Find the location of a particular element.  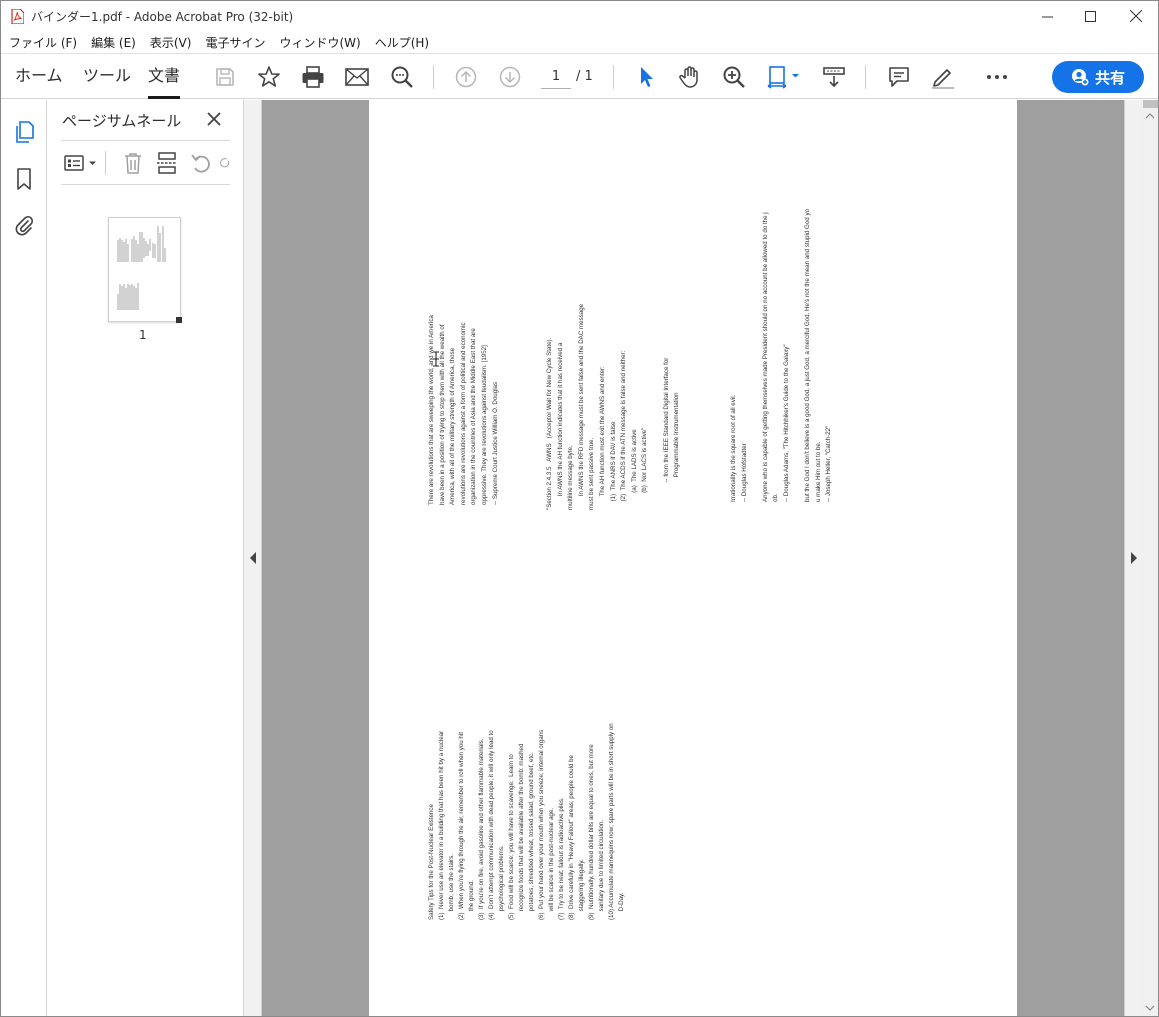

previous-page-button is located at coordinates (466, 77).